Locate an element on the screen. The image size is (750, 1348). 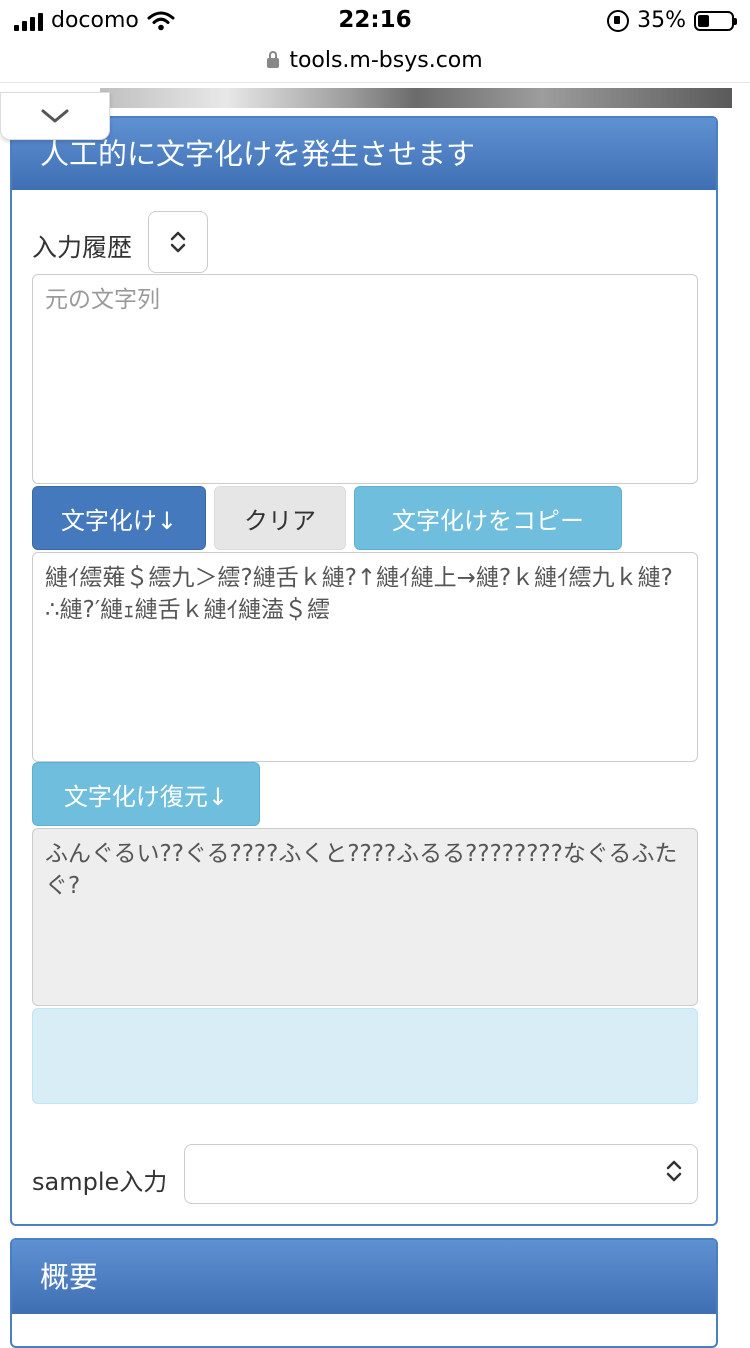
rotation-lock-icon is located at coordinates (618, 20).